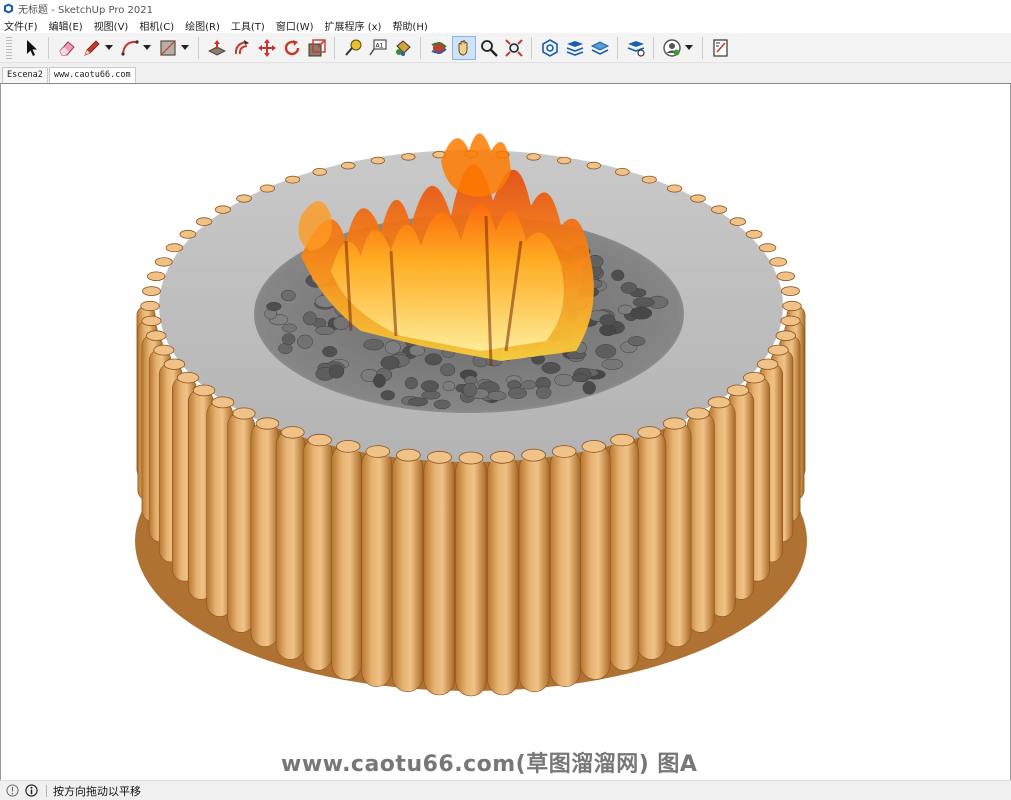 The width and height of the screenshot is (1011, 800). I want to click on text-tool-button: A1, so click(378, 48).